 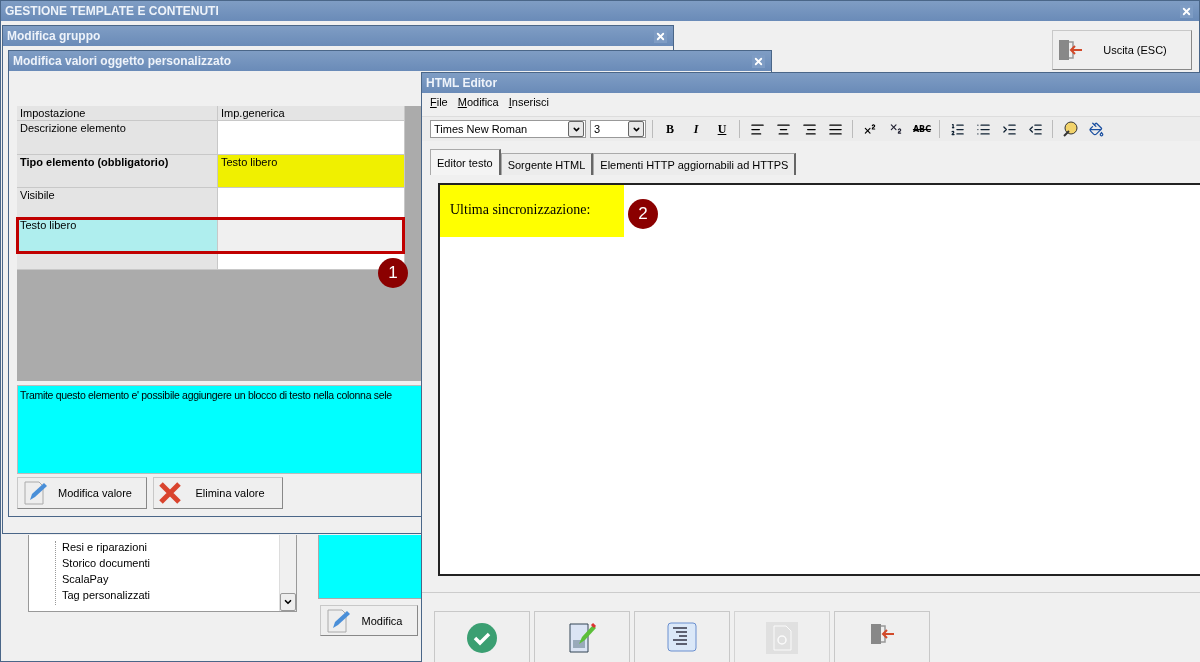 I want to click on setting-cell: Tipo elemento (obbligatorio), so click(x=117, y=171).